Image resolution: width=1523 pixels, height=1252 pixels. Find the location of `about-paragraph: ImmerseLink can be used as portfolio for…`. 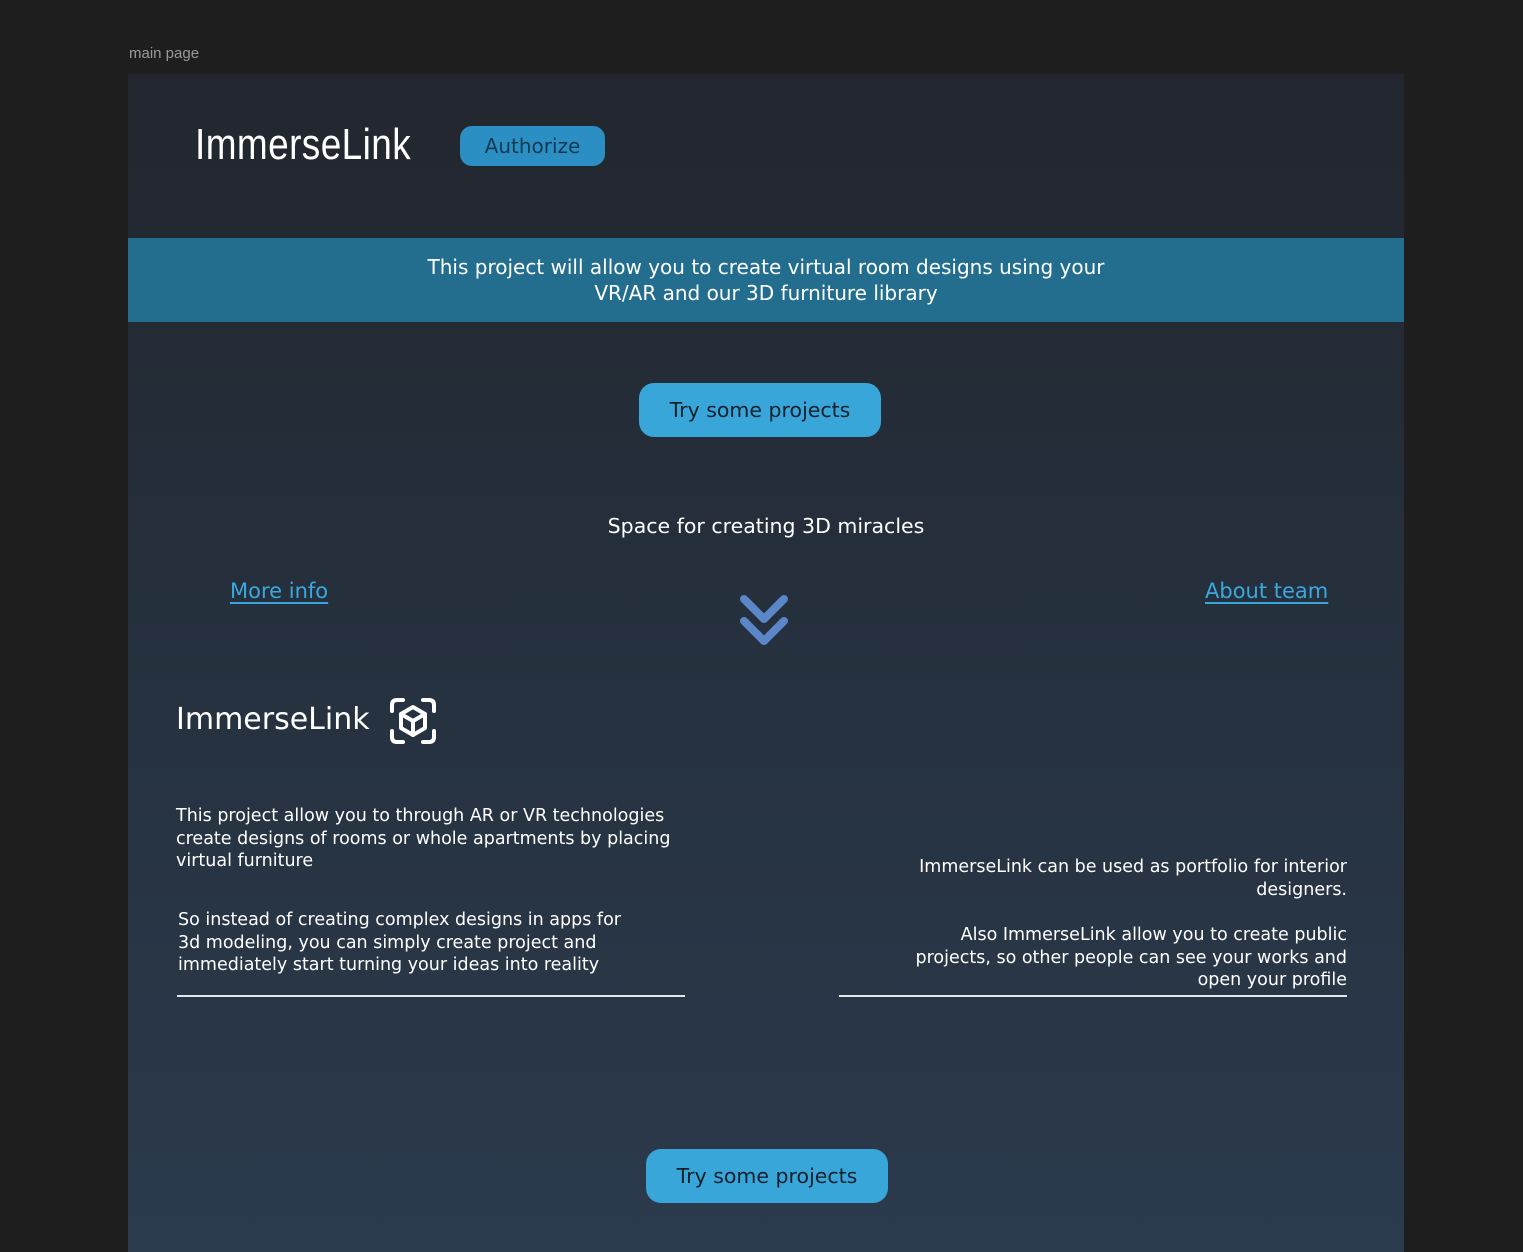

about-paragraph: ImmerseLink can be used as portfolio for… is located at coordinates (1133, 878).